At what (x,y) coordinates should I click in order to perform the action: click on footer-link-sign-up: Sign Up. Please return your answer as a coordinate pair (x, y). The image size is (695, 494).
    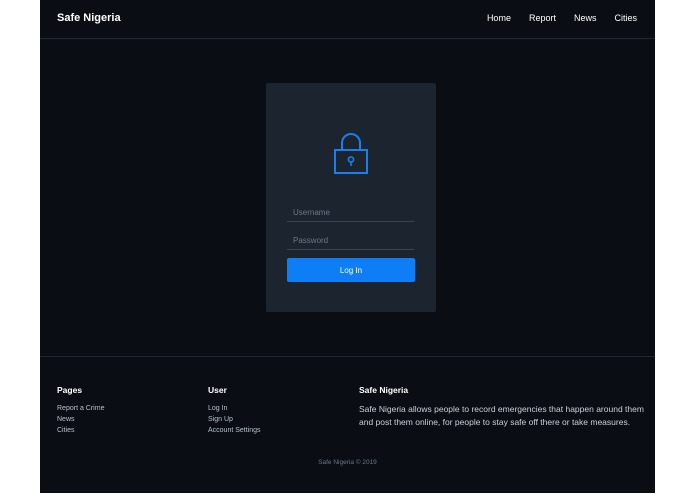
    Looking at the image, I should click on (234, 419).